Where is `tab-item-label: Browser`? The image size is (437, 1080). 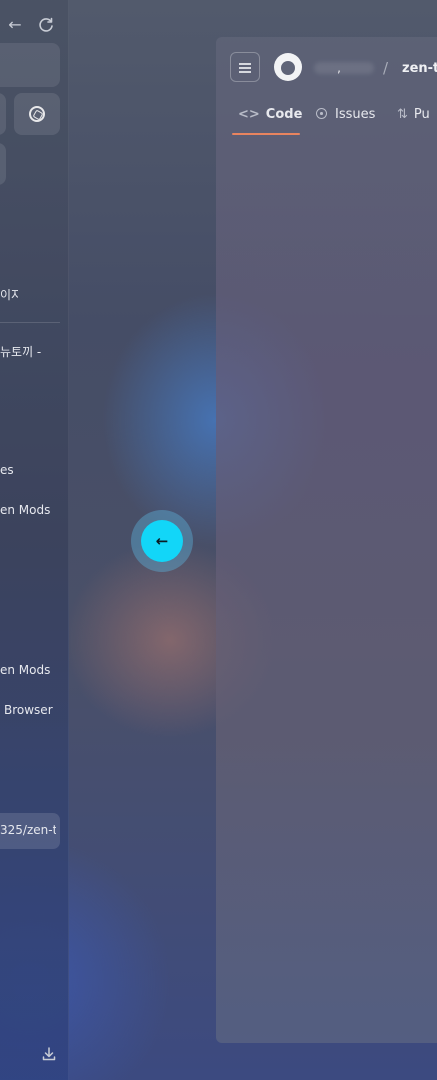 tab-item-label: Browser is located at coordinates (32, 710).